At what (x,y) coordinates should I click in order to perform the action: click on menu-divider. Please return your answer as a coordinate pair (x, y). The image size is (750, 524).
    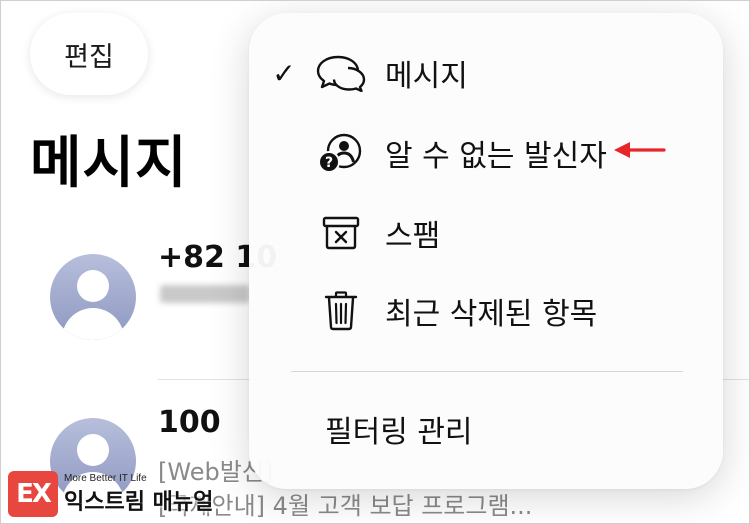
    Looking at the image, I should click on (487, 371).